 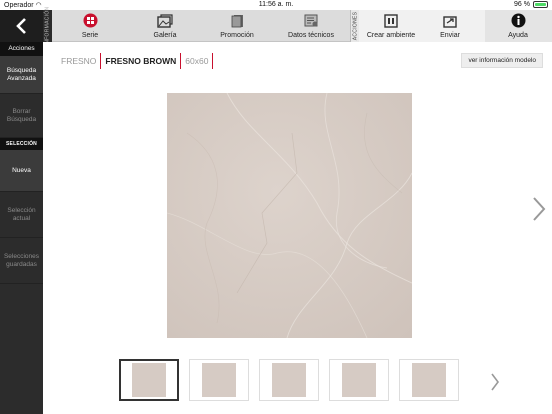 I want to click on serie-button: Serie, so click(x=90, y=26).